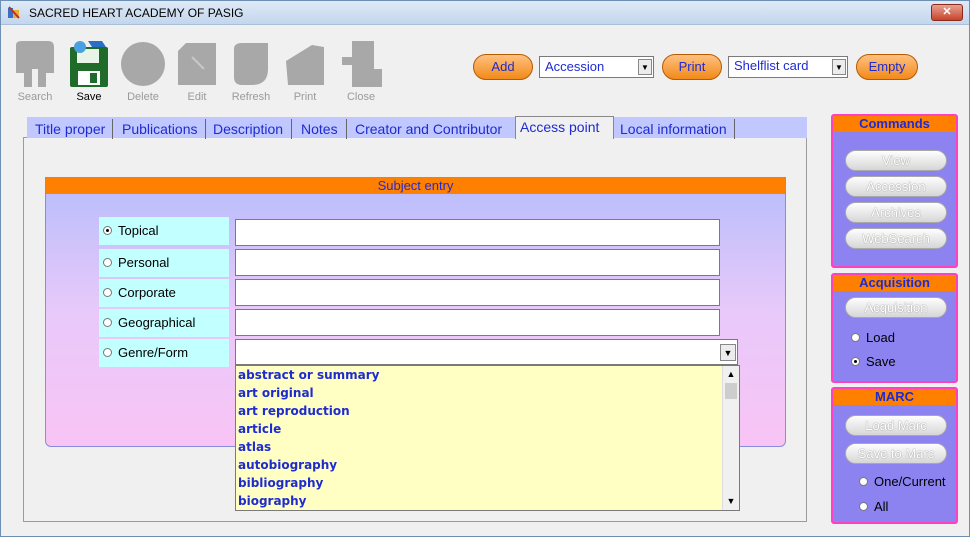  What do you see at coordinates (164, 231) in the screenshot?
I see `radio-topical: Topical` at bounding box center [164, 231].